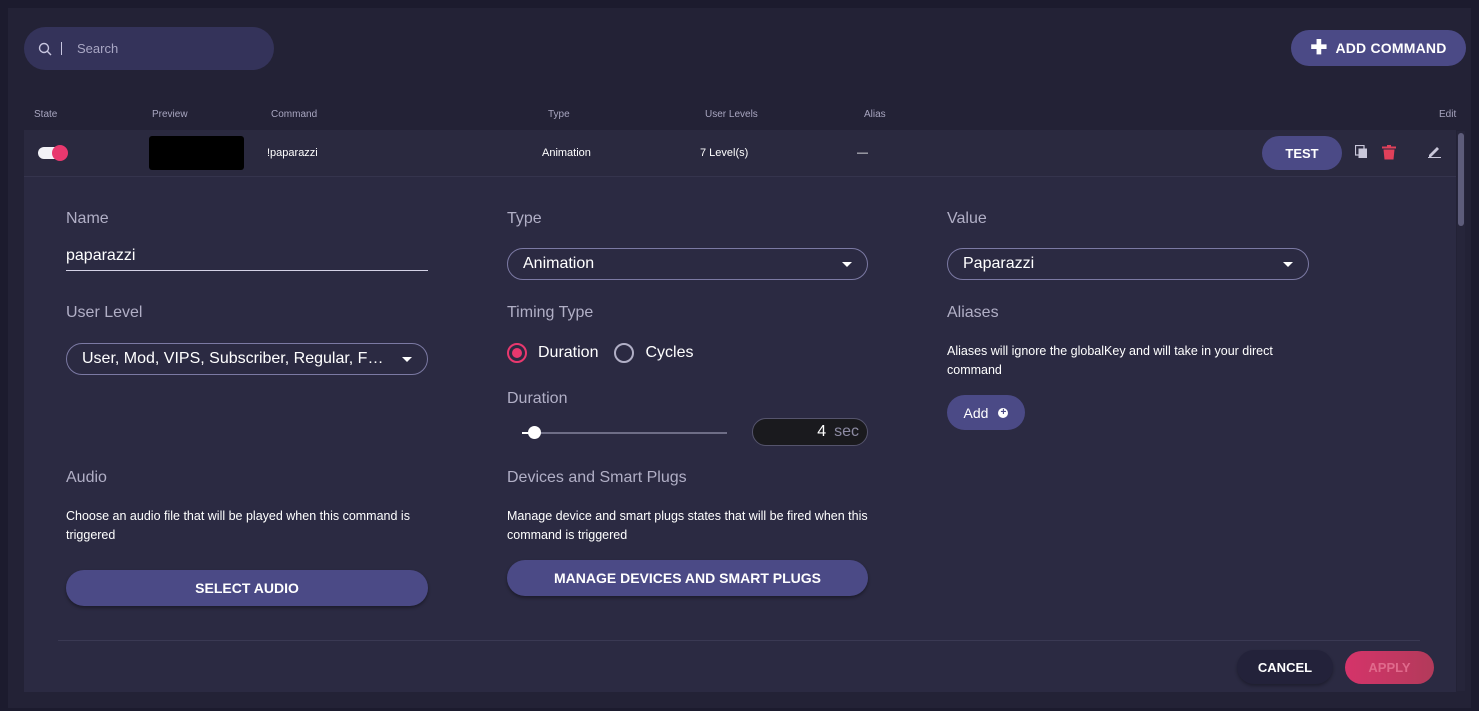 Image resolution: width=1479 pixels, height=711 pixels. Describe the element at coordinates (294, 114) in the screenshot. I see `column-header-command: Command` at that location.